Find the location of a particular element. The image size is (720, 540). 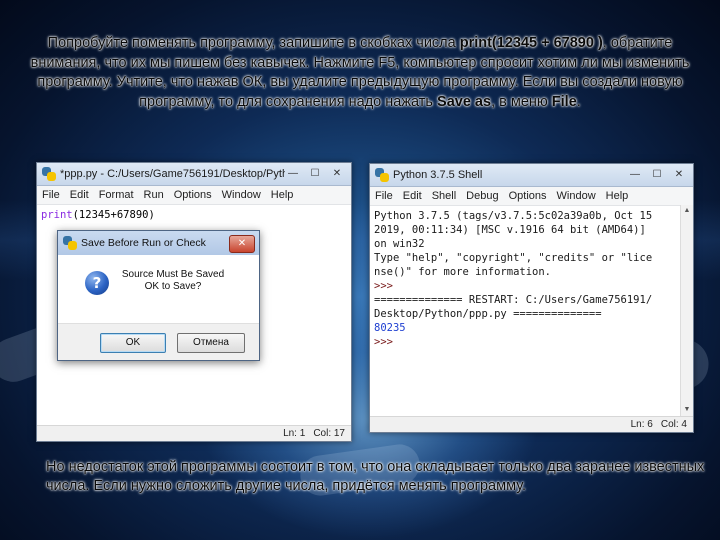

shell-statusbar: Ln: 6 Col: 4 is located at coordinates (531, 424).